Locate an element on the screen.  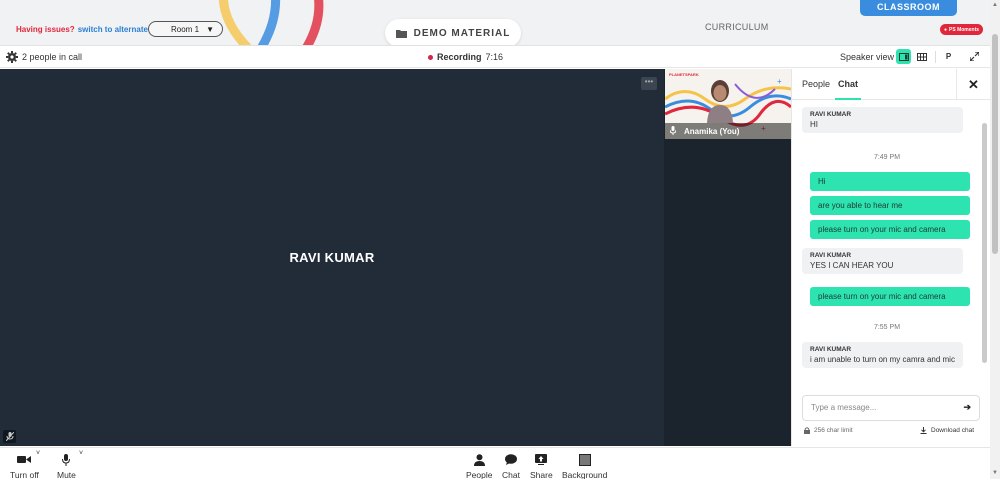
share-screen-icon is located at coordinates (541, 459).